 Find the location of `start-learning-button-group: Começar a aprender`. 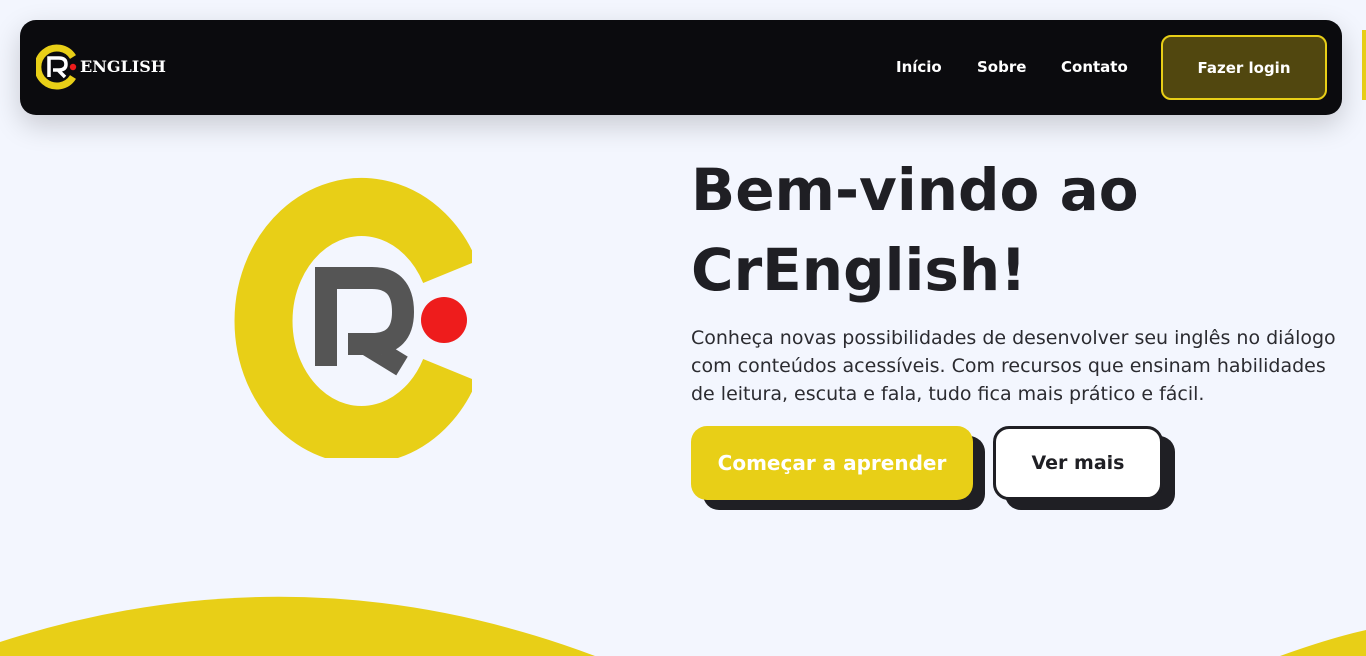

start-learning-button-group: Começar a aprender is located at coordinates (838, 468).